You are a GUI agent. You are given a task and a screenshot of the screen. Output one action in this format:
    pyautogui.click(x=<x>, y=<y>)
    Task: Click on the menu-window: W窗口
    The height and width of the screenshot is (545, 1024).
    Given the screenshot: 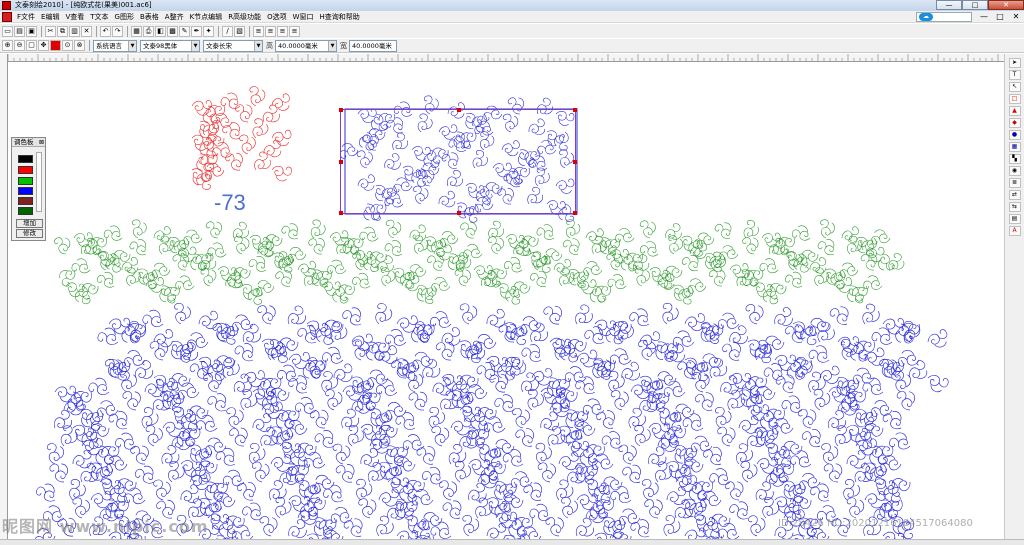 What is the action you would take?
    pyautogui.click(x=303, y=17)
    